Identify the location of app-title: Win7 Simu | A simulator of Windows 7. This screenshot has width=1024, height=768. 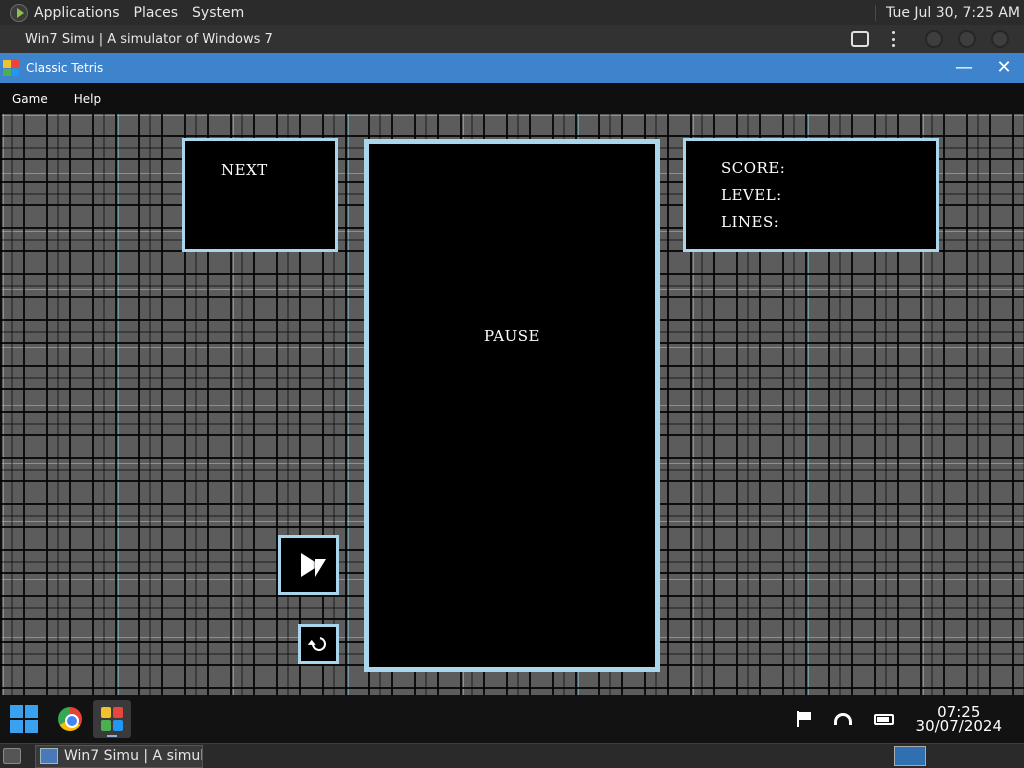
(149, 39).